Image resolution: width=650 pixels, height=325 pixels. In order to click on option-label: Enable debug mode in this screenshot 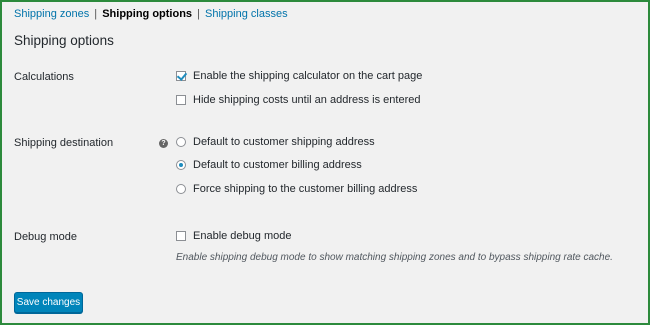, I will do `click(242, 236)`.